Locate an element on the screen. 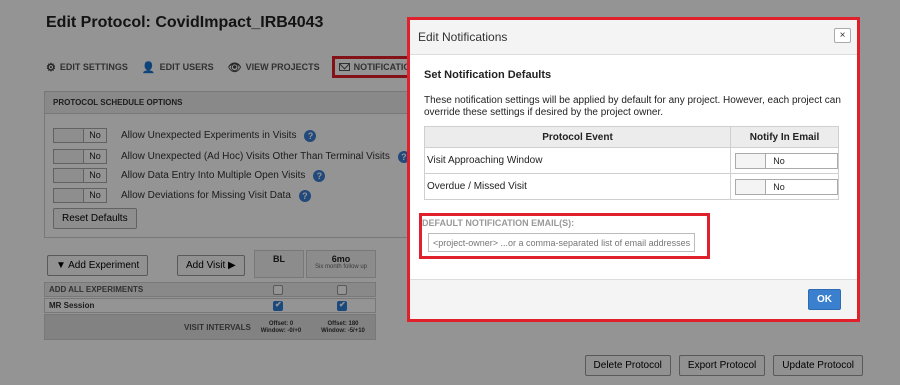  default-email-section: DEFAULT NOTIFICATION EMAIL(S): is located at coordinates (564, 236).